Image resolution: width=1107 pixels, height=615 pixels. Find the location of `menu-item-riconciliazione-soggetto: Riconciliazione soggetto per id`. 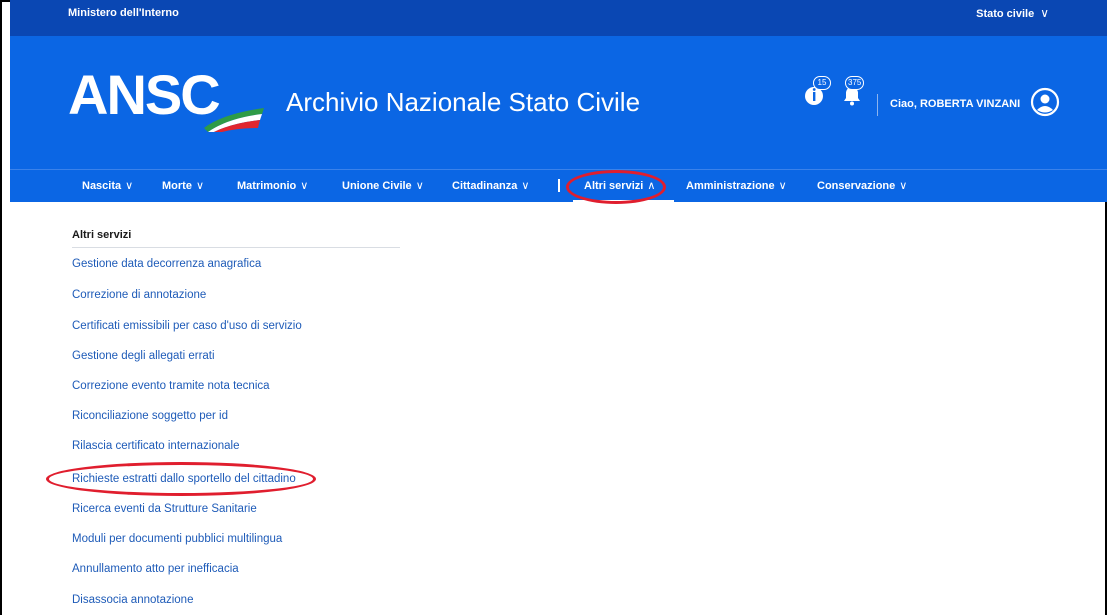

menu-item-riconciliazione-soggetto: Riconciliazione soggetto per id is located at coordinates (150, 416).